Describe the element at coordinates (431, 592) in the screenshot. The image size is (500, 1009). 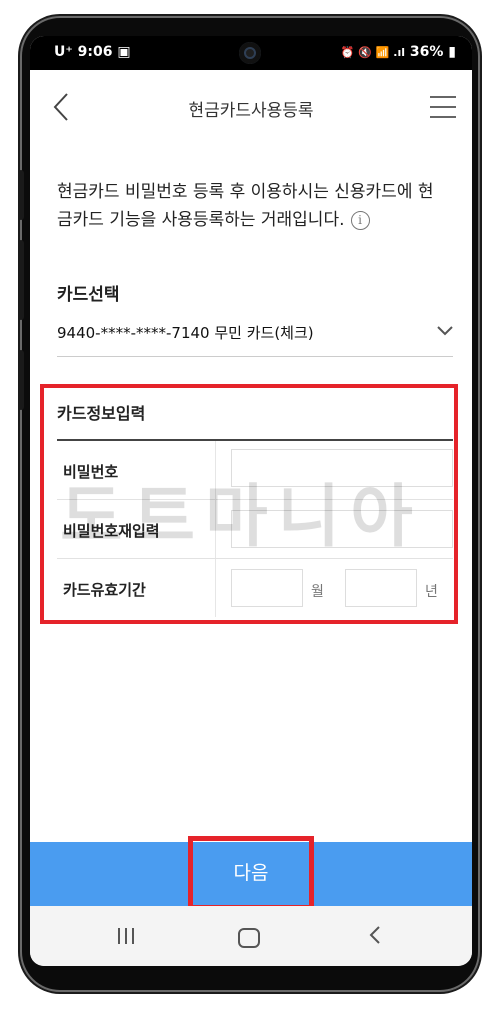
I see `year-unit: 년` at that location.